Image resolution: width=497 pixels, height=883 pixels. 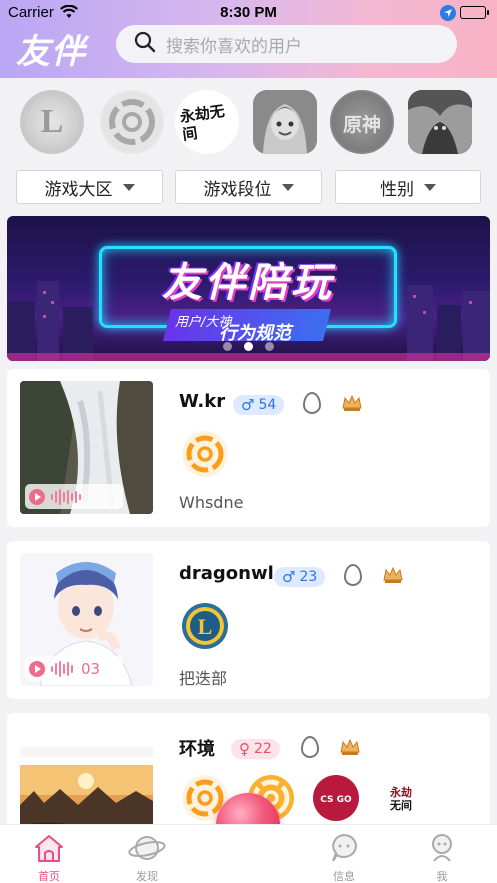 What do you see at coordinates (78, 189) in the screenshot?
I see `dropdown-label: 游戏大区` at bounding box center [78, 189].